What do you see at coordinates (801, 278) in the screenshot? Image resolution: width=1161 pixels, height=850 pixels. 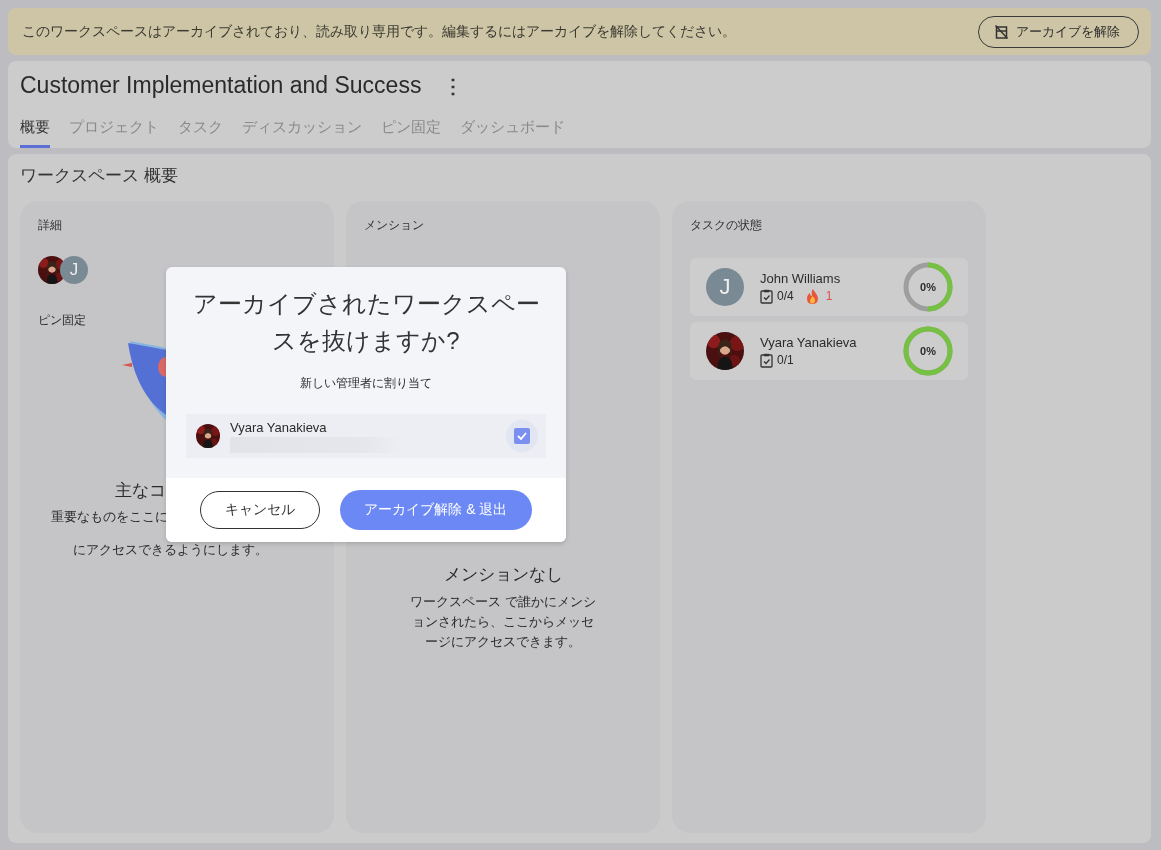 I see `member-name: John Williams` at bounding box center [801, 278].